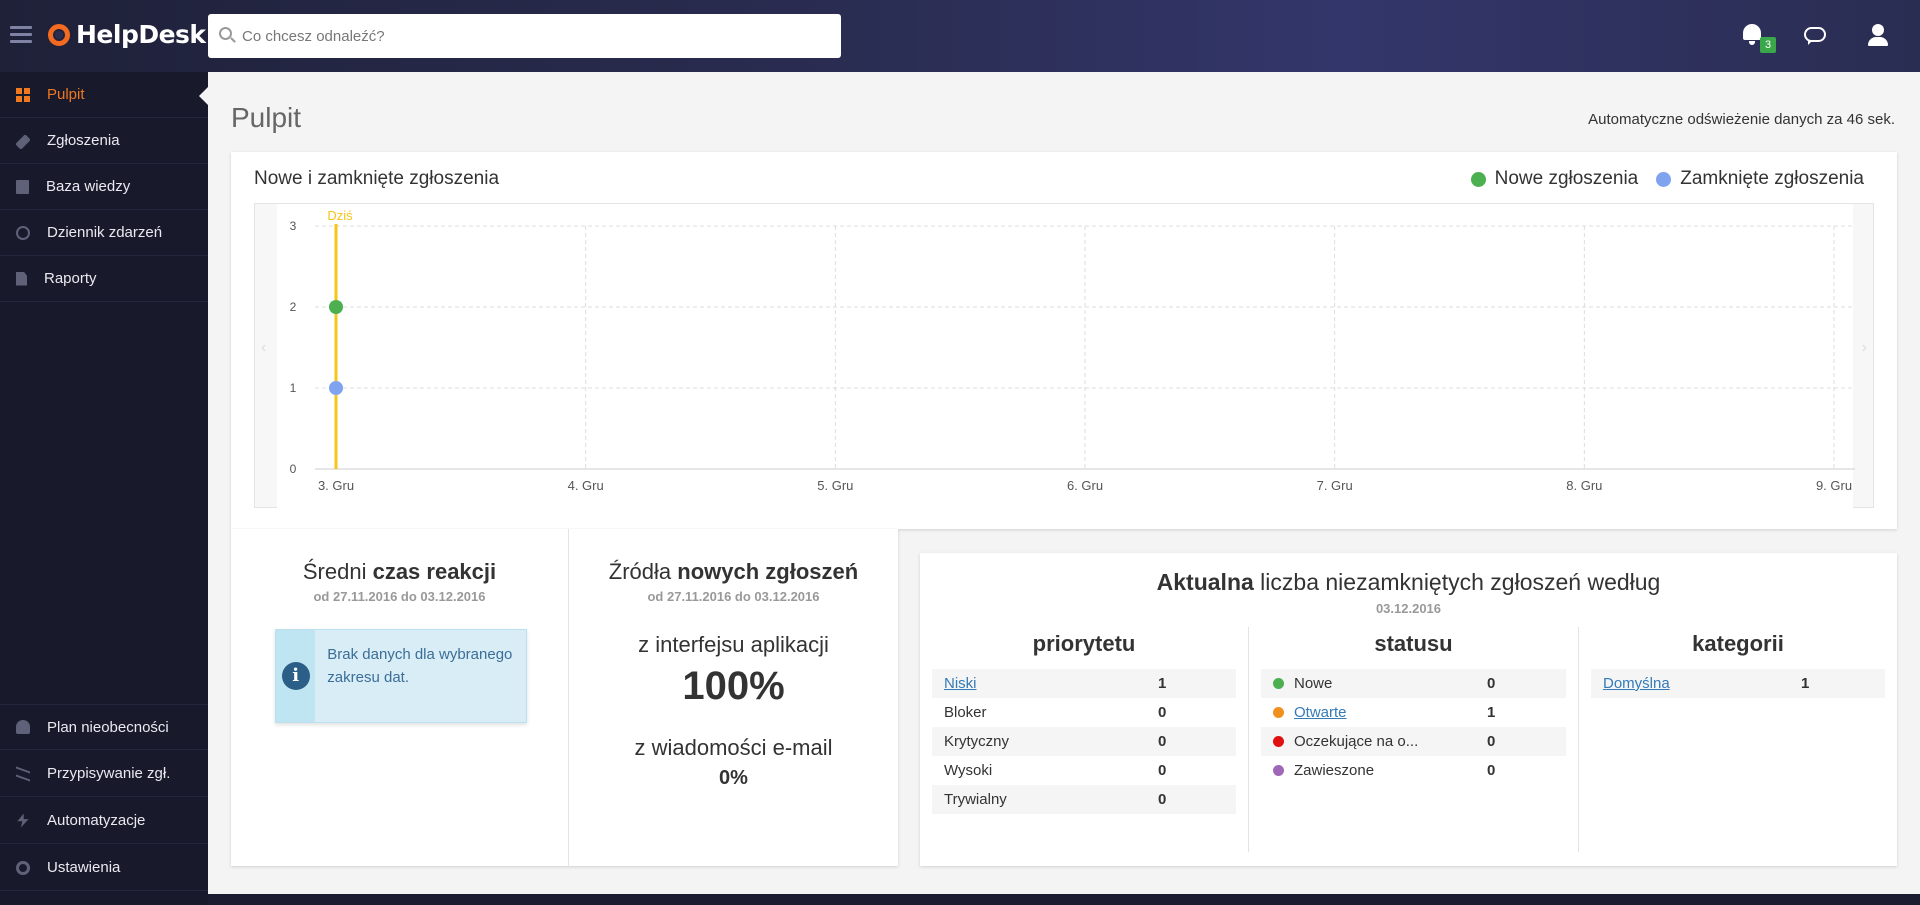 Image resolution: width=1920 pixels, height=905 pixels. Describe the element at coordinates (1636, 683) in the screenshot. I see `category-link-domyslna: Domyślna` at that location.